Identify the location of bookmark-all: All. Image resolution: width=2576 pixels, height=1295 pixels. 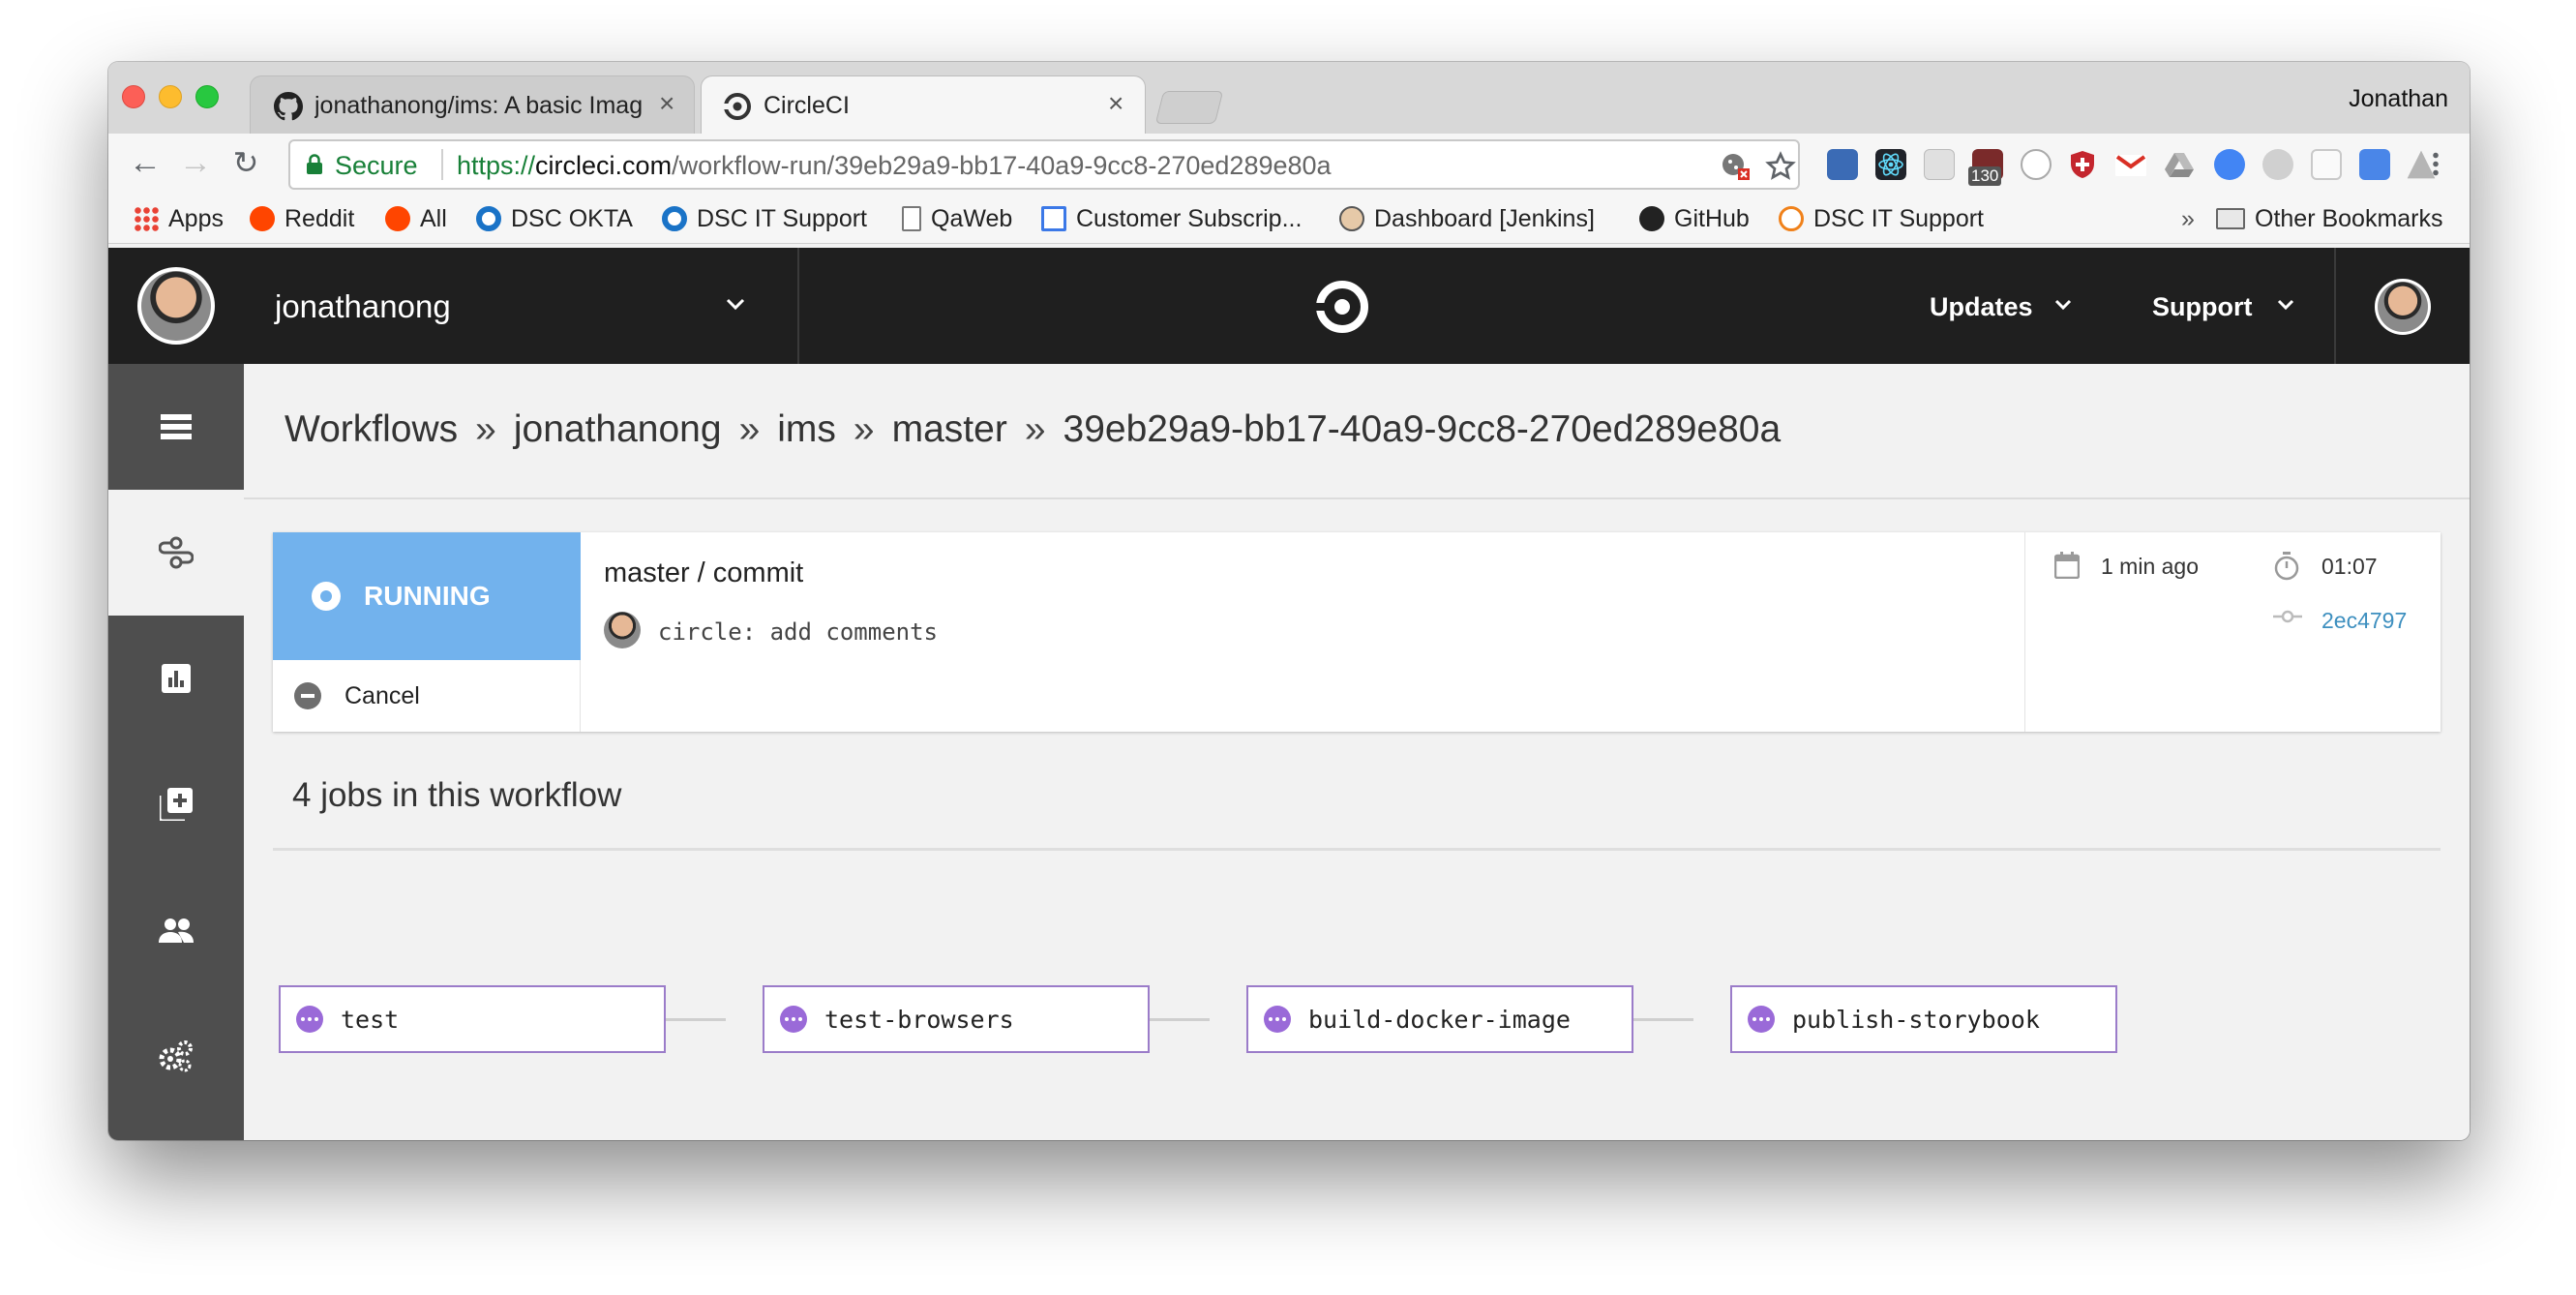
(416, 218).